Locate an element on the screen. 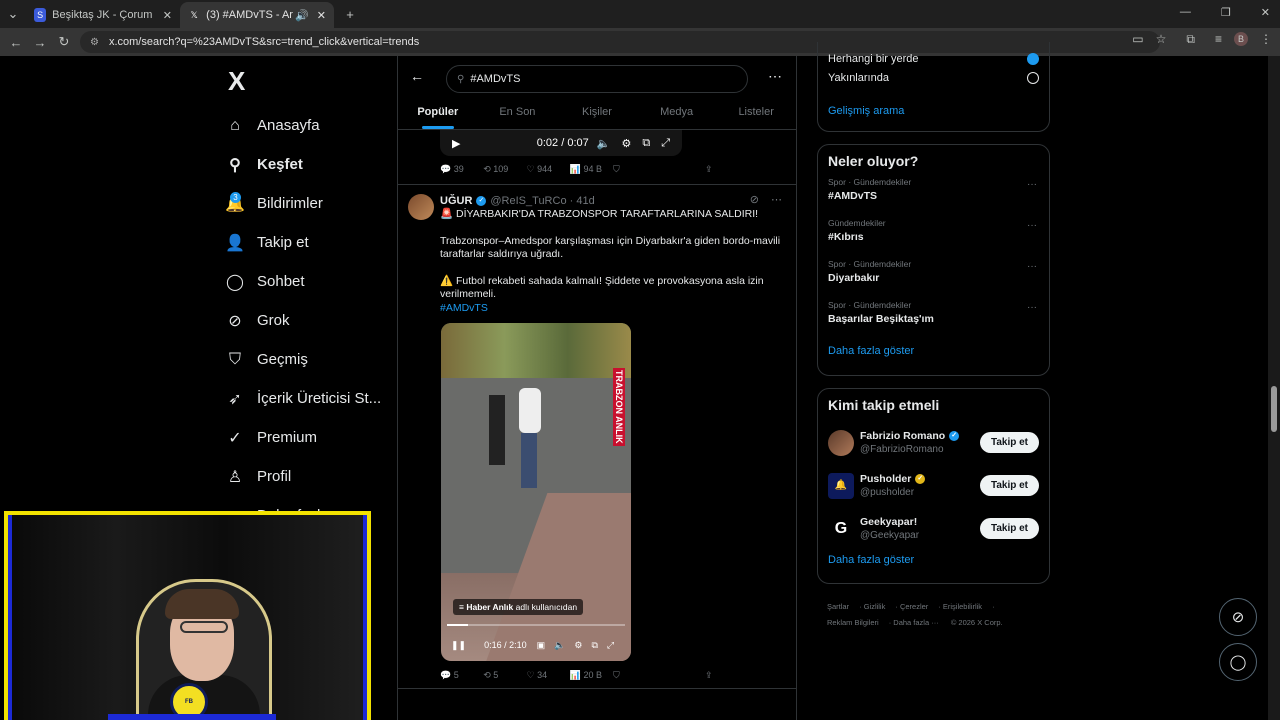  back-arrow-icon: ← is located at coordinates (417, 76).